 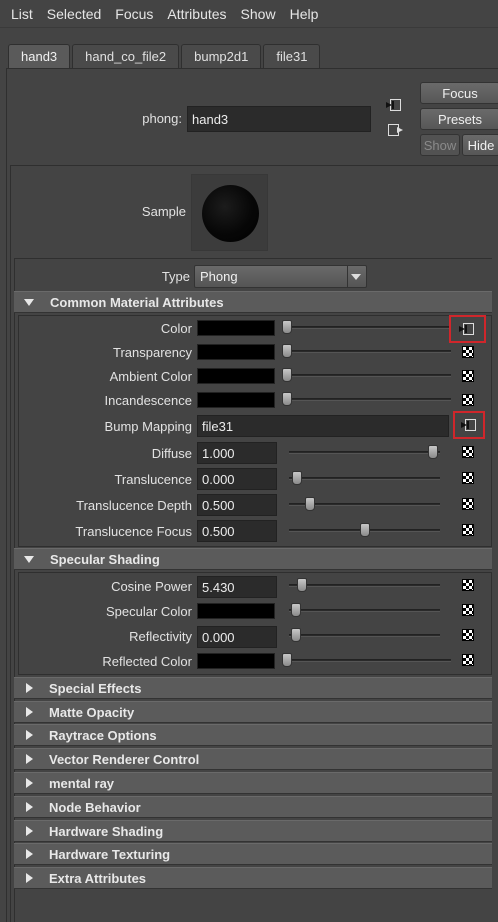 I want to click on reflectivity-slider-track, so click(x=364, y=635).